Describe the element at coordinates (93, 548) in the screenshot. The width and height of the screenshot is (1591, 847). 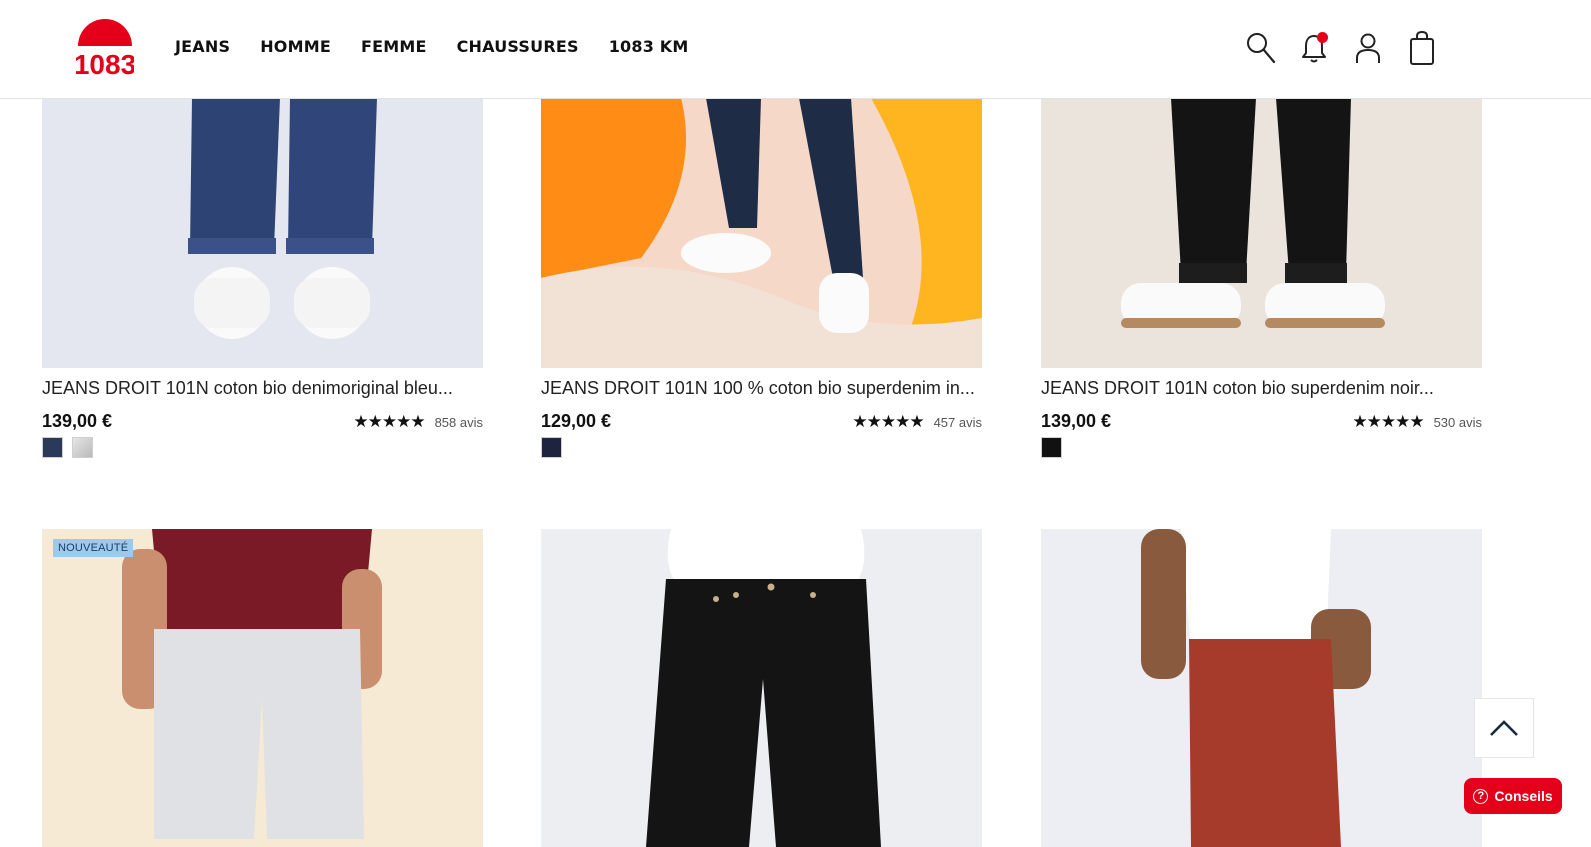
I see `new-badge: NOUVEAUTÉ` at that location.